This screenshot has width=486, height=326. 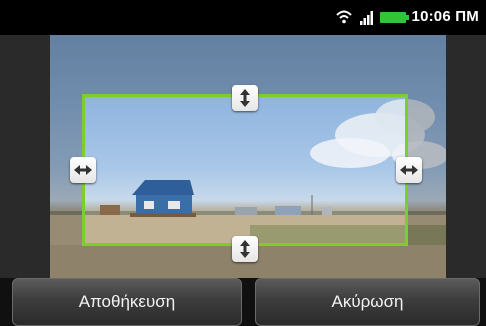 I want to click on signal-icon, so click(x=367, y=17).